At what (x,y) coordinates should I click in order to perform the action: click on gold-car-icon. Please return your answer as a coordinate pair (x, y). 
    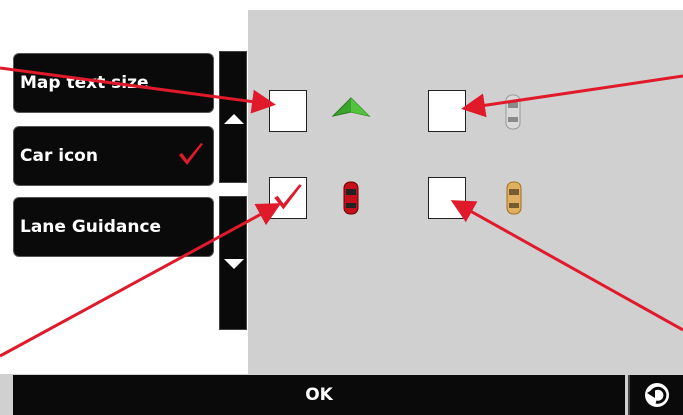
    Looking at the image, I should click on (514, 198).